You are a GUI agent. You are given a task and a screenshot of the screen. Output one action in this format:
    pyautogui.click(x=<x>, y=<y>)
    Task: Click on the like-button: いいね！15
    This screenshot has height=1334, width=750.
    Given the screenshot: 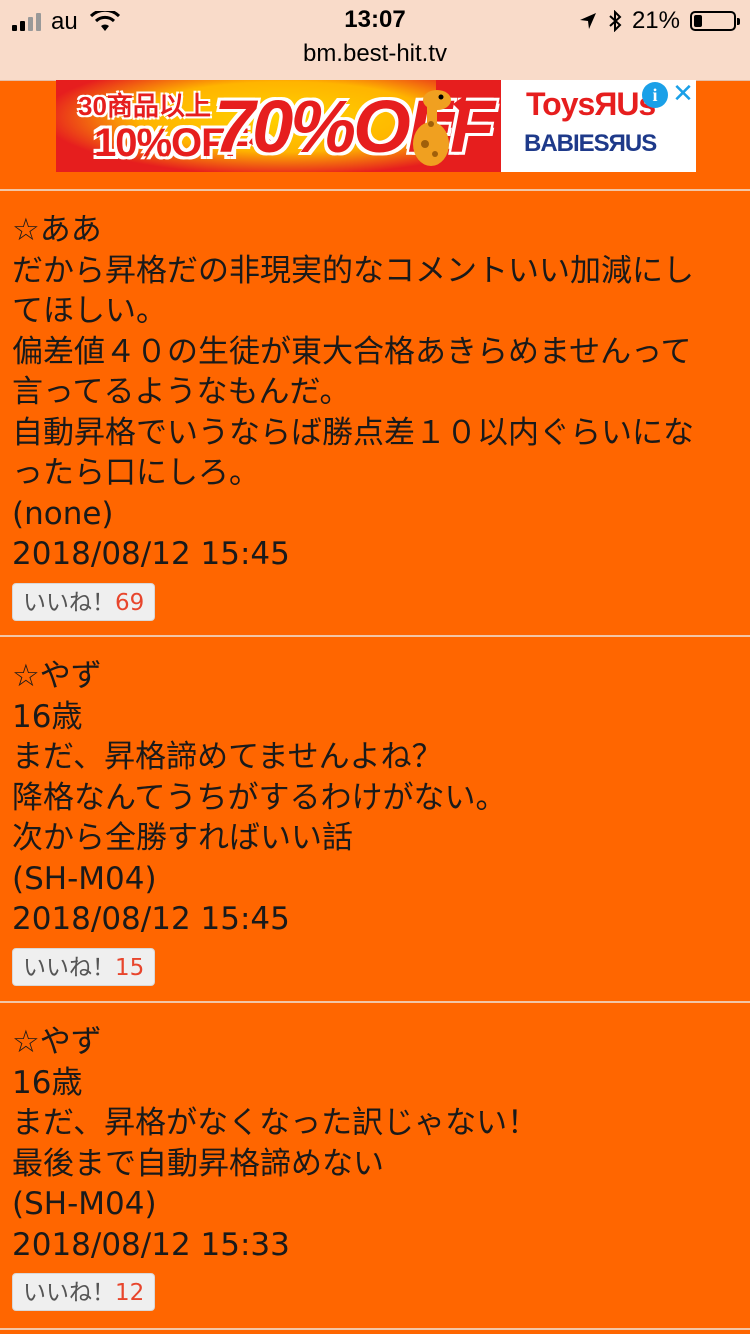 What is the action you would take?
    pyautogui.click(x=84, y=966)
    